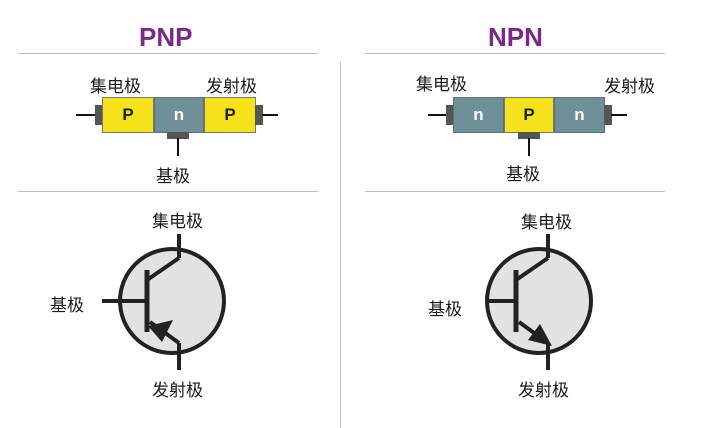 The image size is (714, 428). I want to click on pnp-segment-p1: P, so click(128, 115).